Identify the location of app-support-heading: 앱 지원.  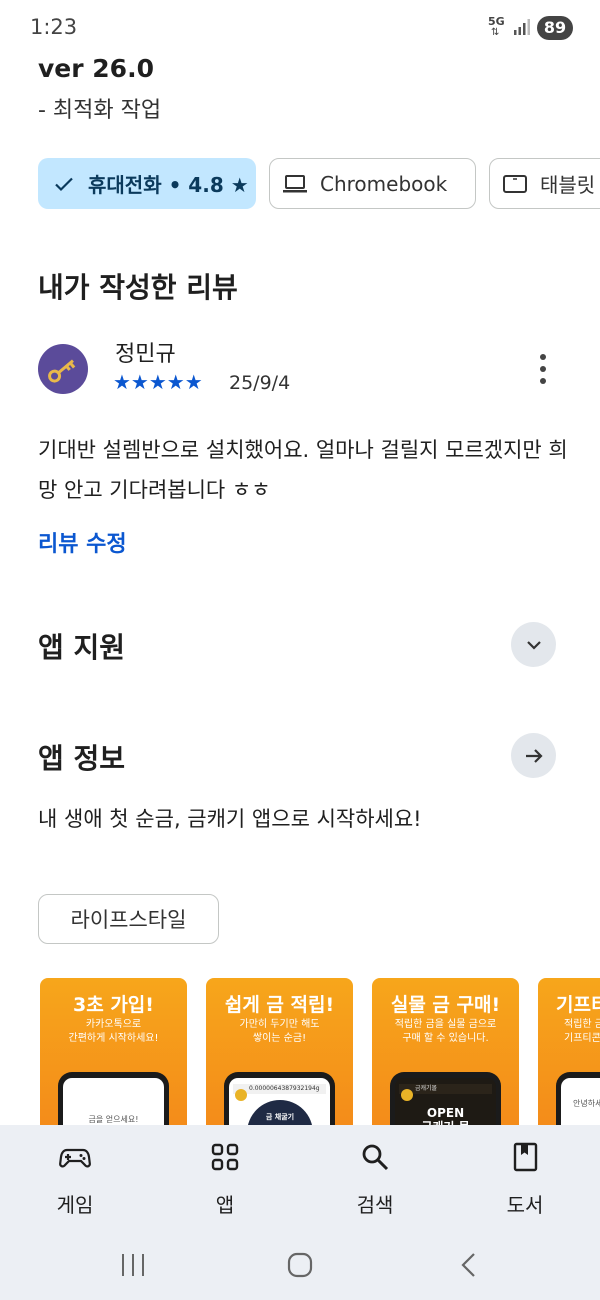
(81, 646).